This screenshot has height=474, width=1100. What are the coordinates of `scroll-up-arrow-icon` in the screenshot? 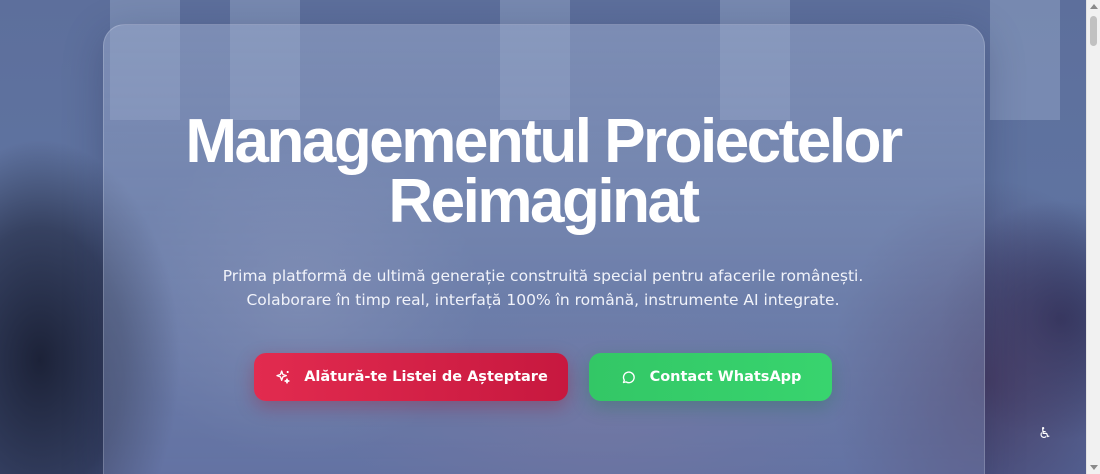 It's located at (1094, 6).